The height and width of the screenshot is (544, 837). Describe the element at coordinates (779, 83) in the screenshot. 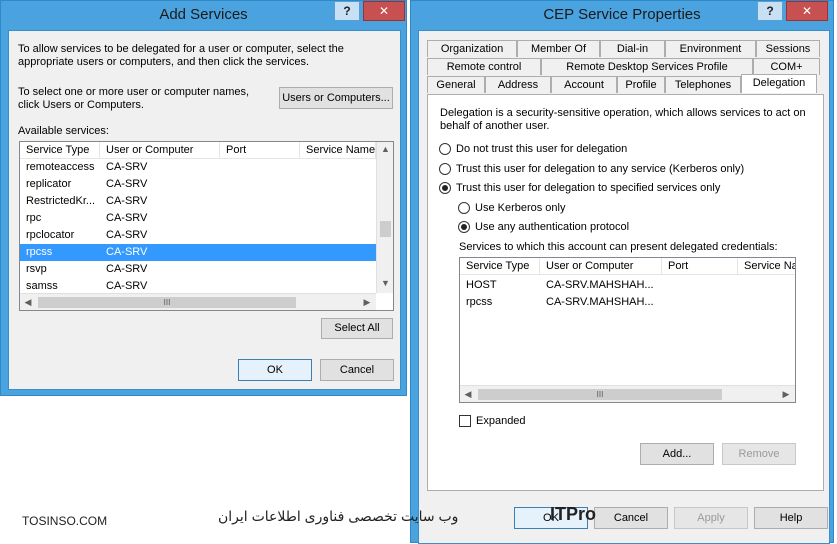

I see `tab-delegation: Delegation` at that location.